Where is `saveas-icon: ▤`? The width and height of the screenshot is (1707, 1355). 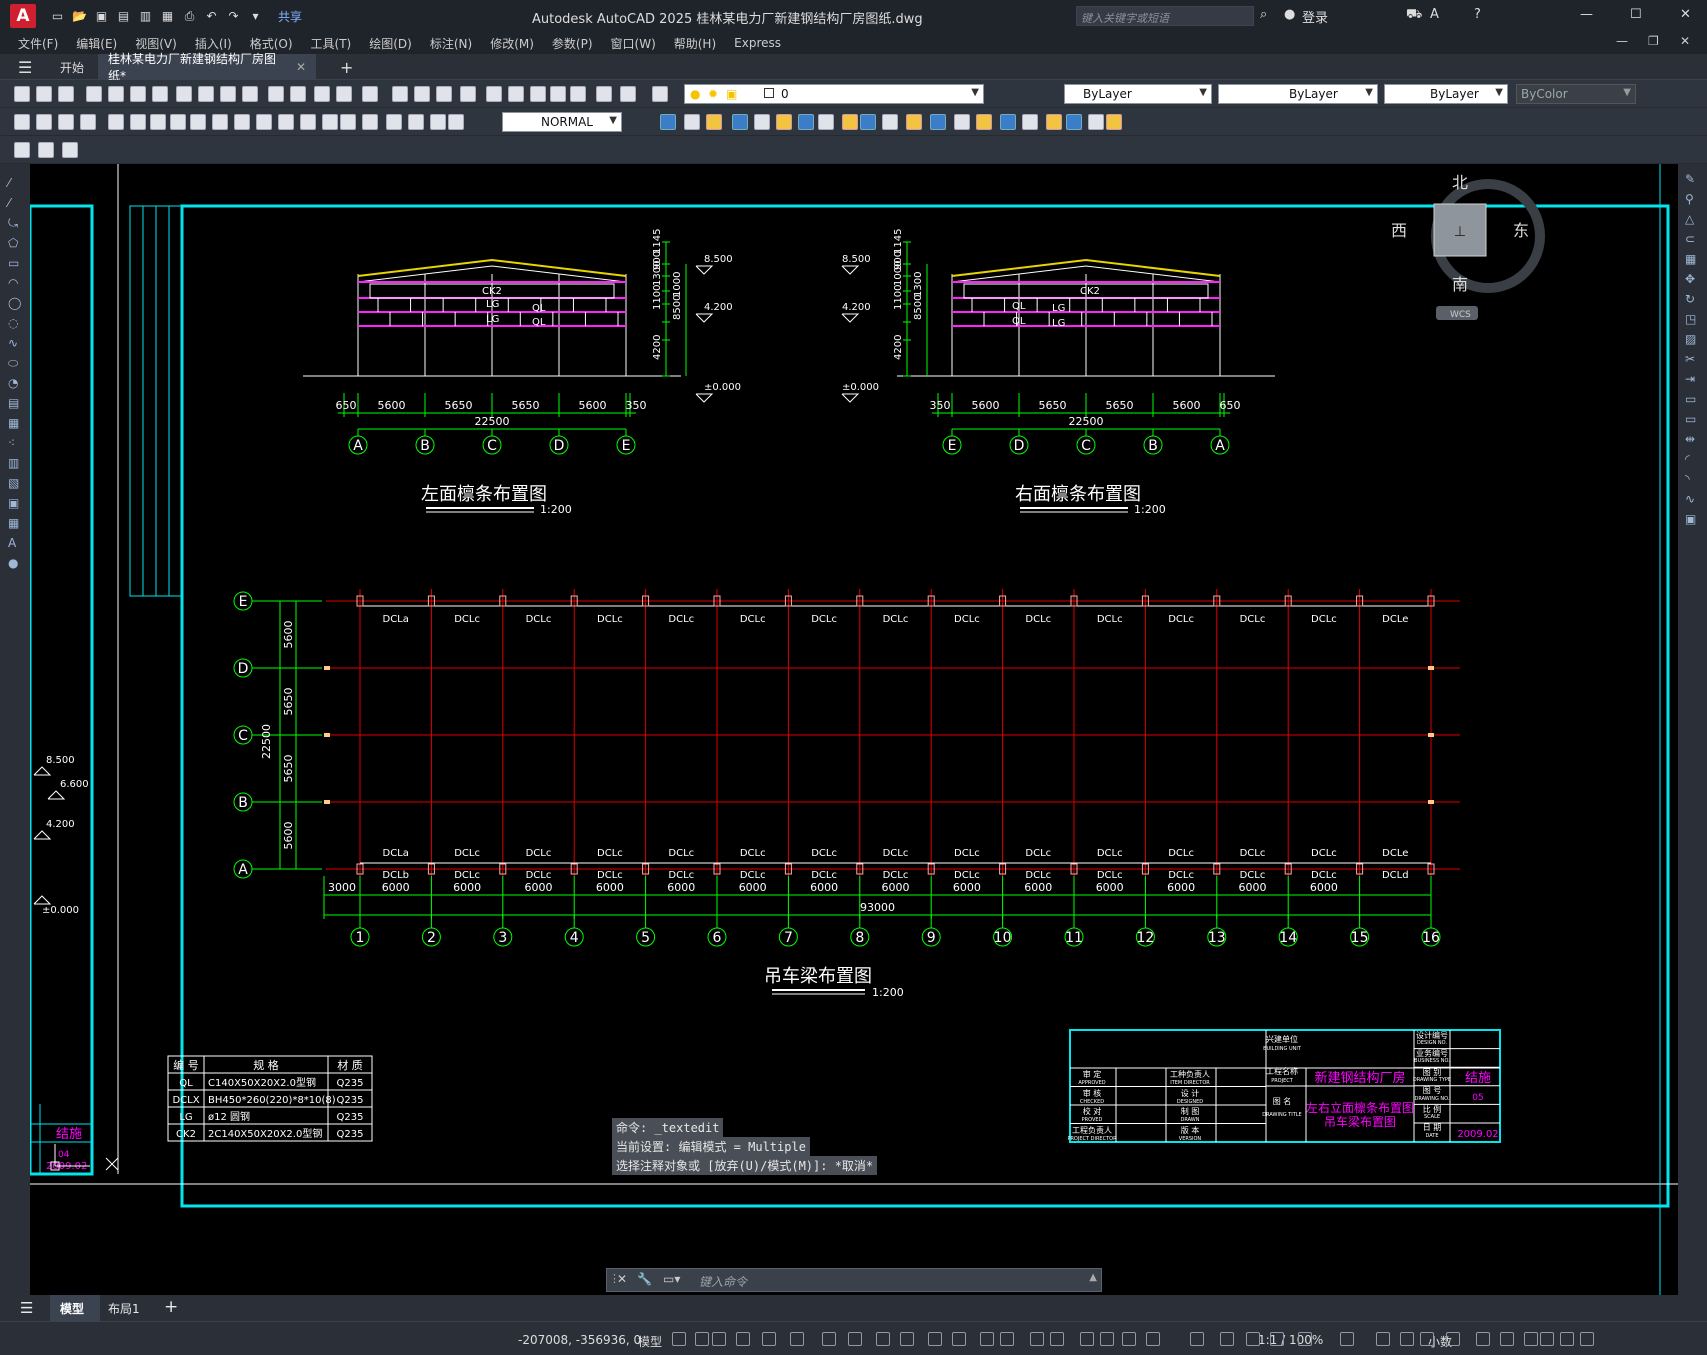 saveas-icon: ▤ is located at coordinates (123, 16).